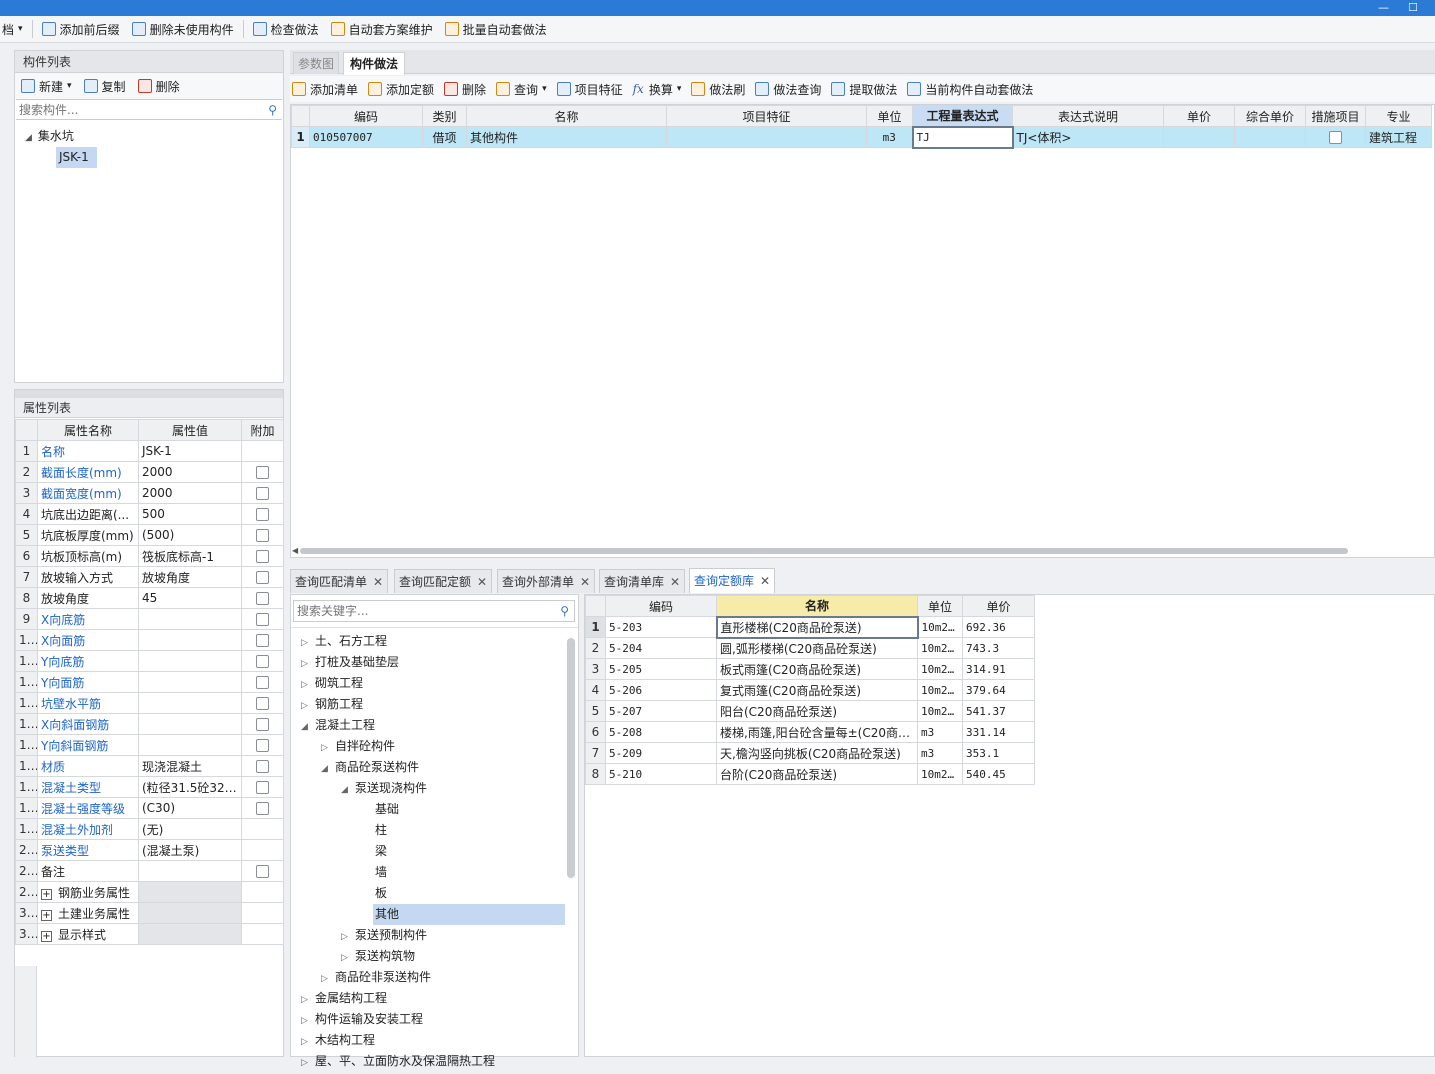 This screenshot has height=1074, width=1435. What do you see at coordinates (88, 892) in the screenshot?
I see `property-name: + 钢筋业务属性` at bounding box center [88, 892].